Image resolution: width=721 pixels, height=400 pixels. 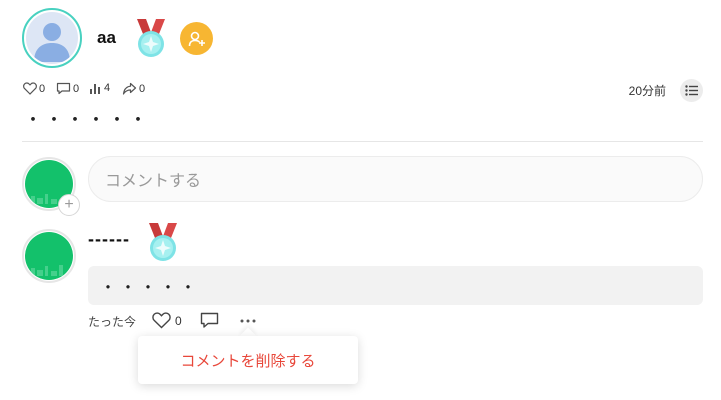 I want to click on share-stat: 0, so click(x=133, y=88).